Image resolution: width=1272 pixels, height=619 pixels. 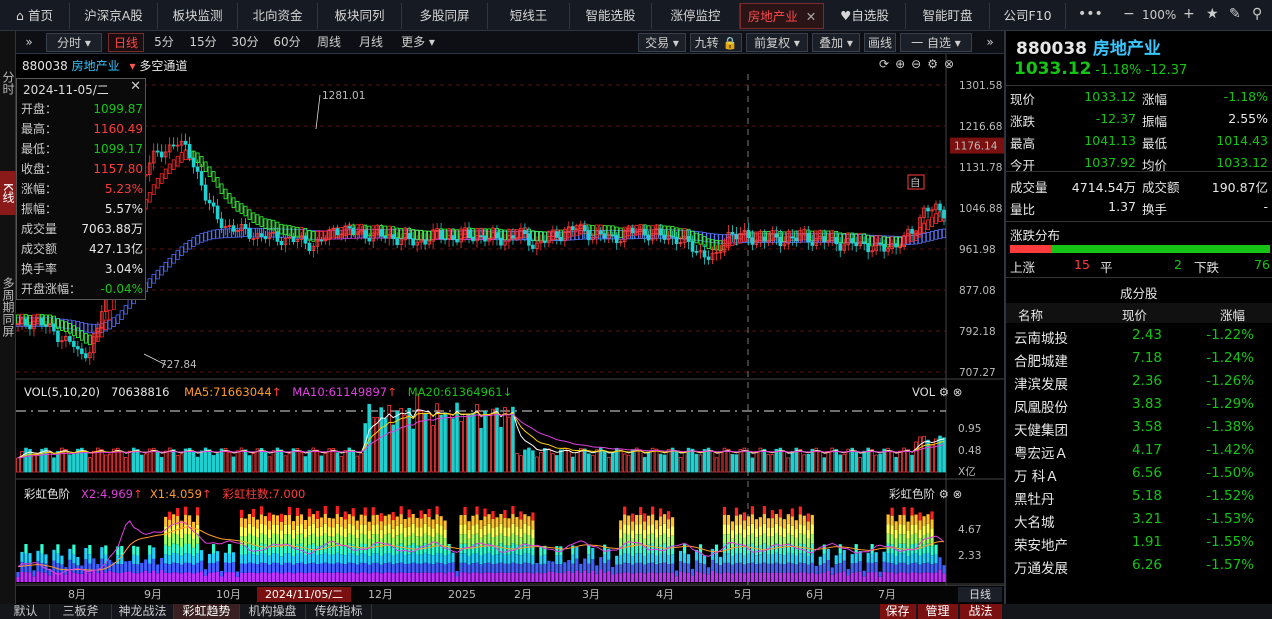 I want to click on collapse-right-icon: », so click(x=990, y=42).